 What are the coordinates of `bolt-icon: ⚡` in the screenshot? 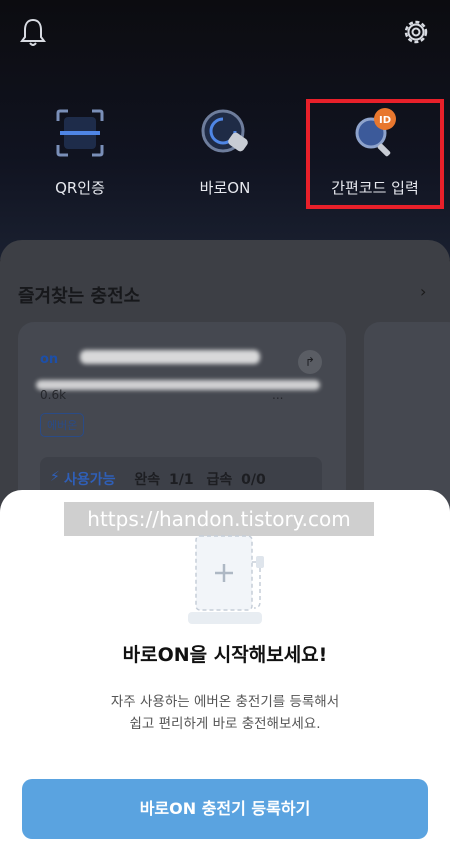 It's located at (55, 477).